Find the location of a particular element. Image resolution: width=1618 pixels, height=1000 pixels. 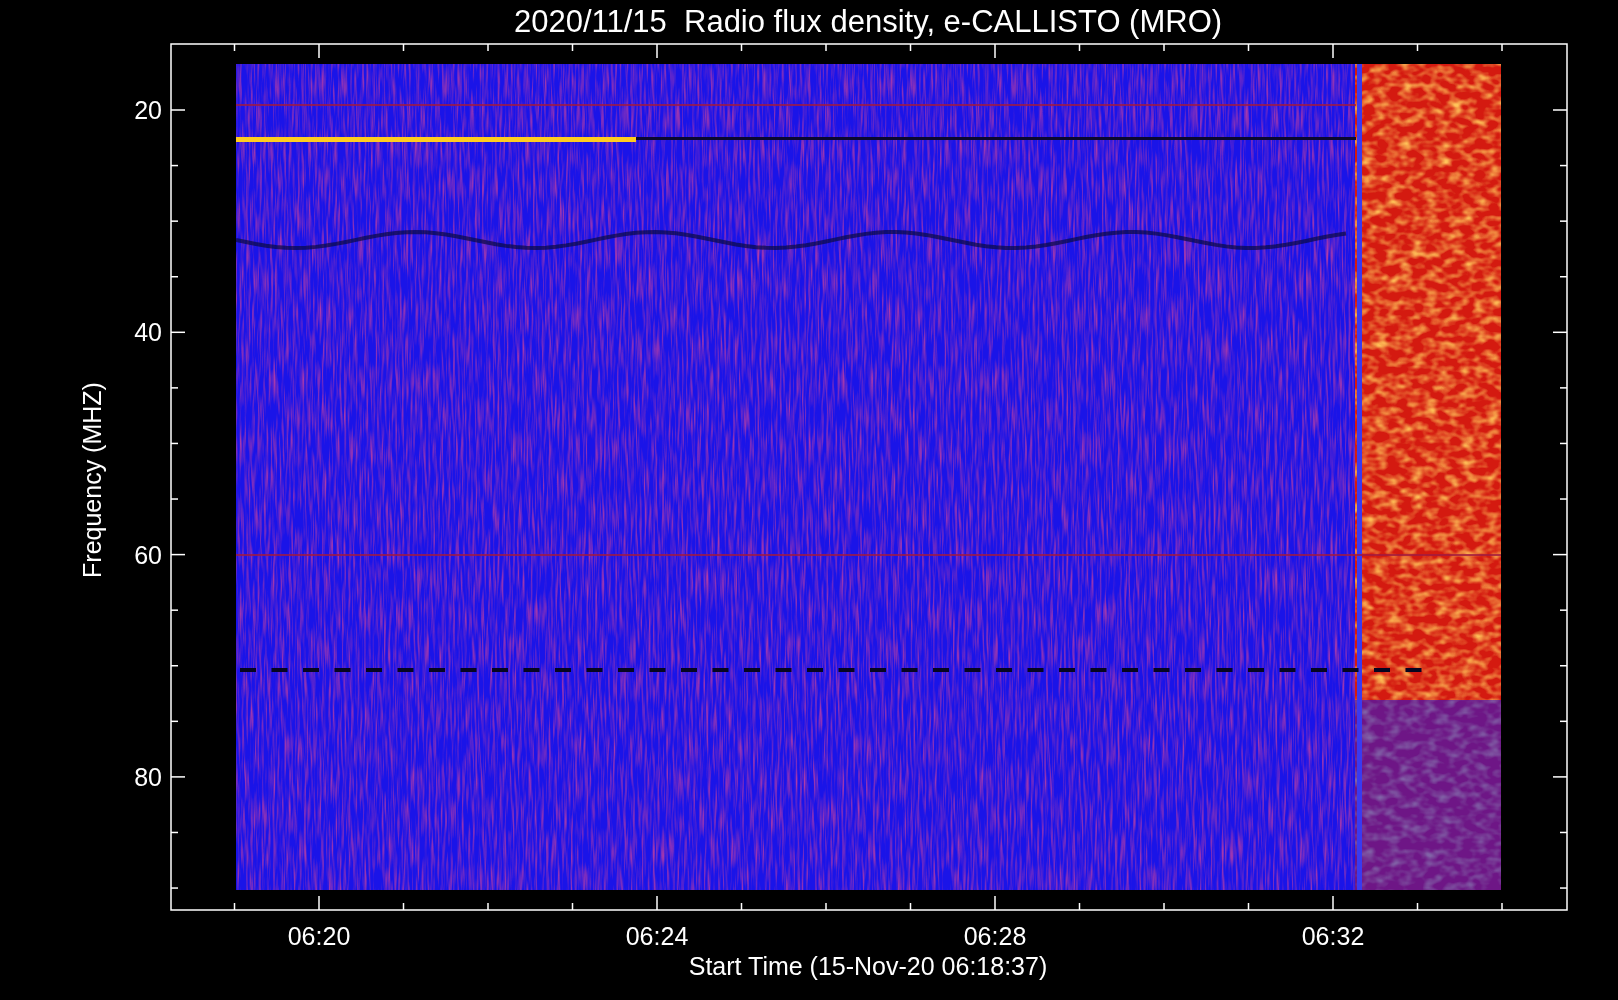

x-tick-label: 06:32 is located at coordinates (1333, 936).